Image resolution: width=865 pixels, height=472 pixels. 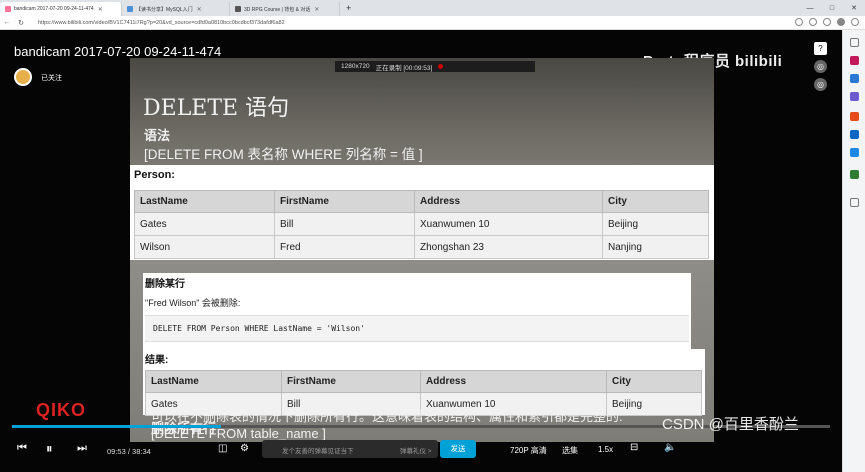 What do you see at coordinates (157, 360) in the screenshot?
I see `result-label: 结果:` at bounding box center [157, 360].